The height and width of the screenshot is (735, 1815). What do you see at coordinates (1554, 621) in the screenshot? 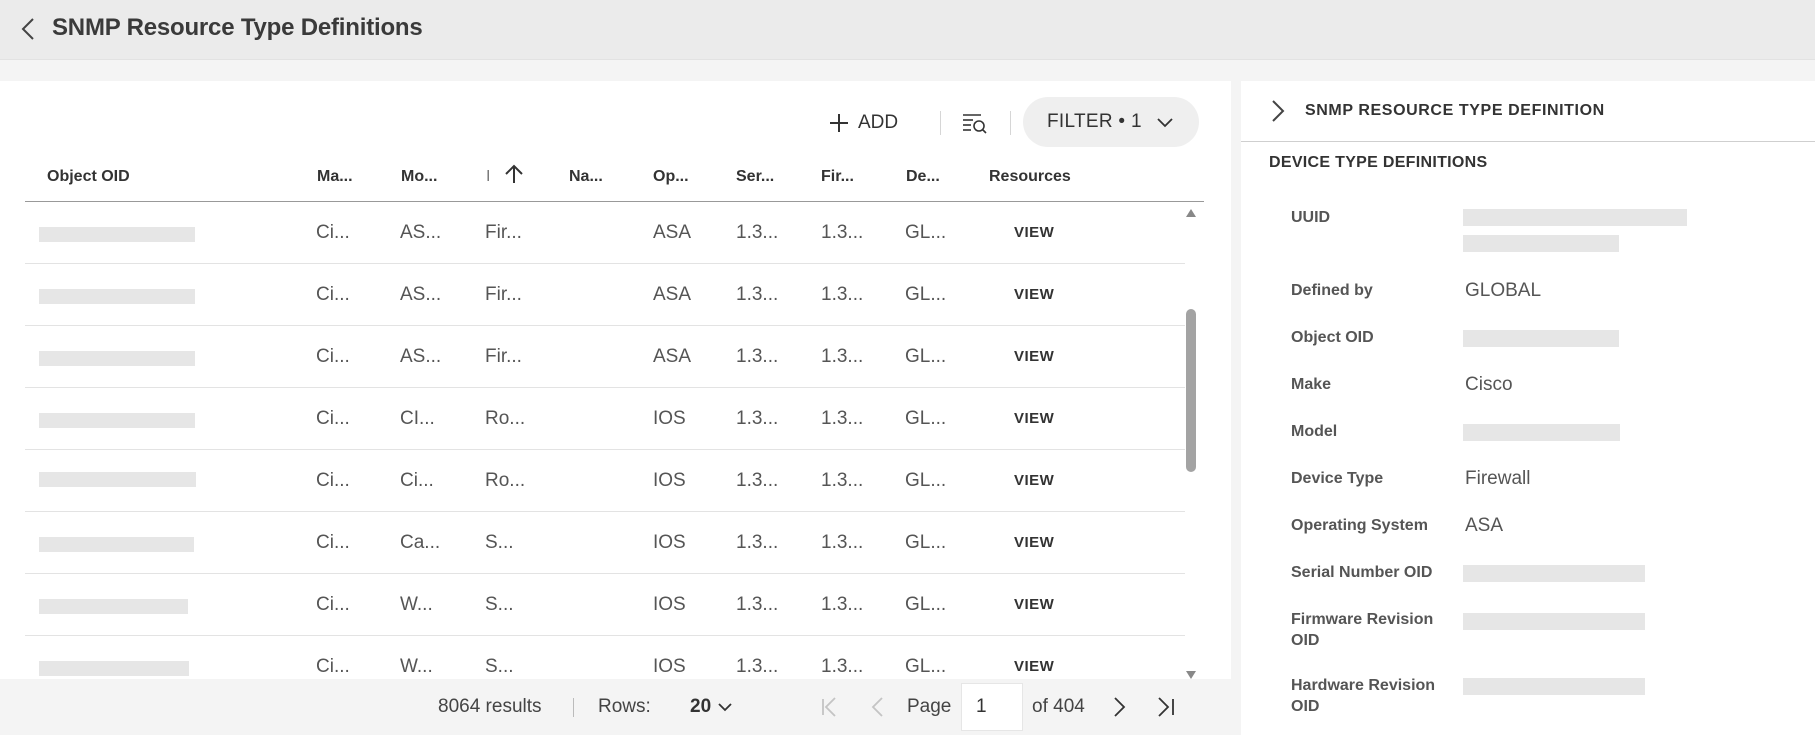
I see `firmware-revision-oid-value-placeholder` at bounding box center [1554, 621].